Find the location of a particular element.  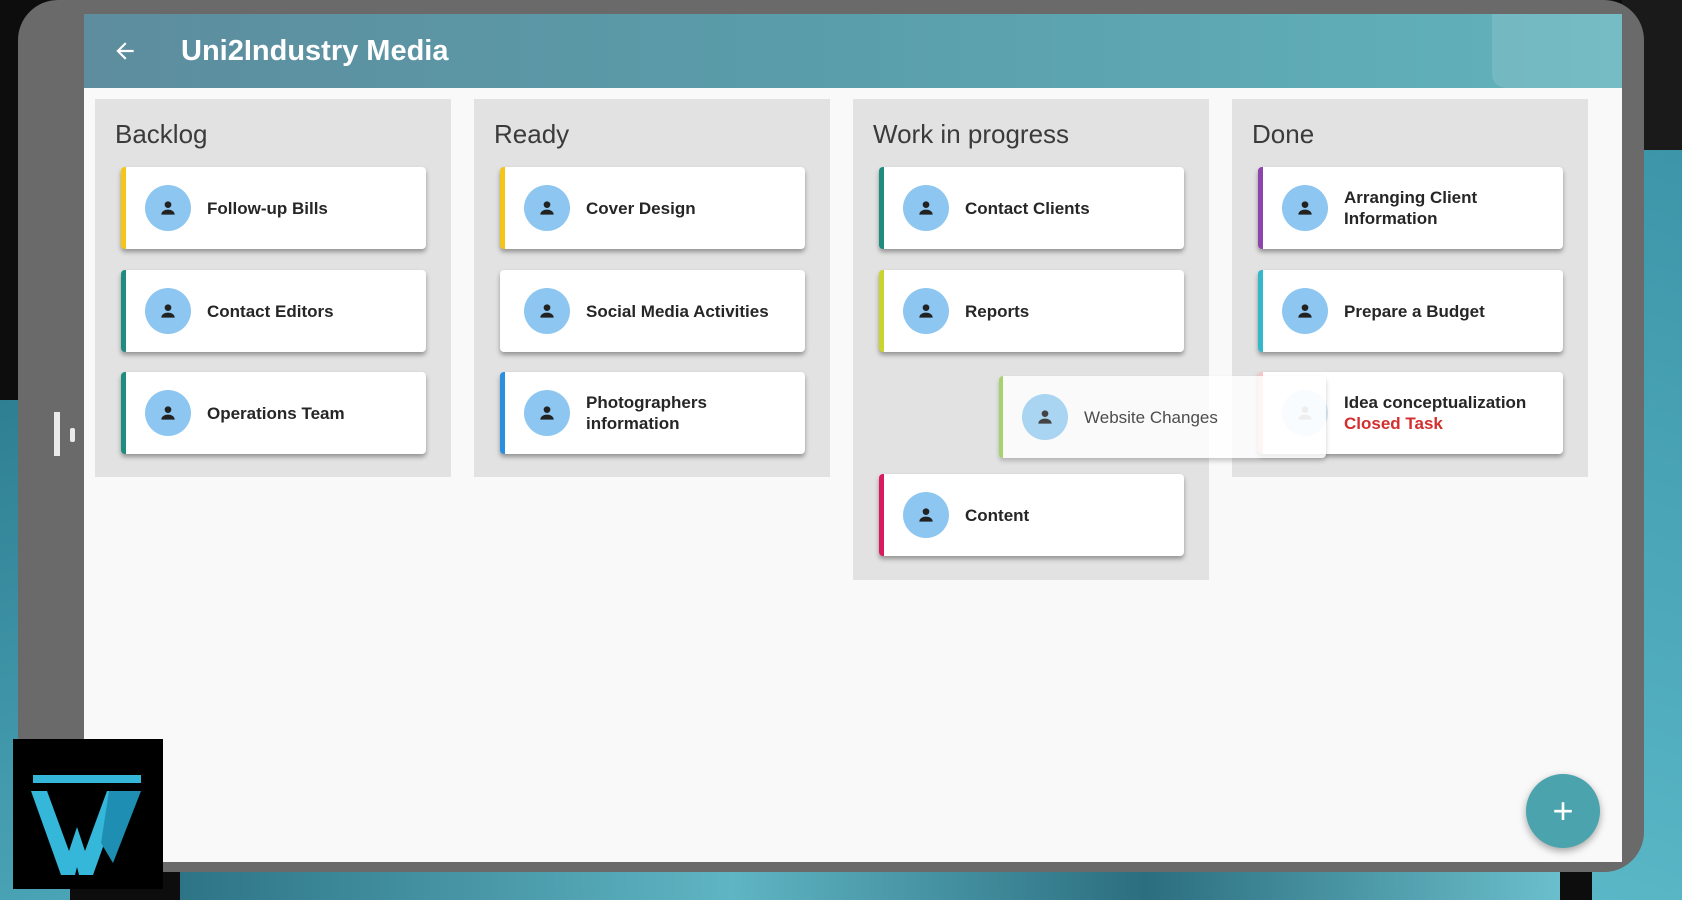

column-title: Done is located at coordinates (1283, 134).